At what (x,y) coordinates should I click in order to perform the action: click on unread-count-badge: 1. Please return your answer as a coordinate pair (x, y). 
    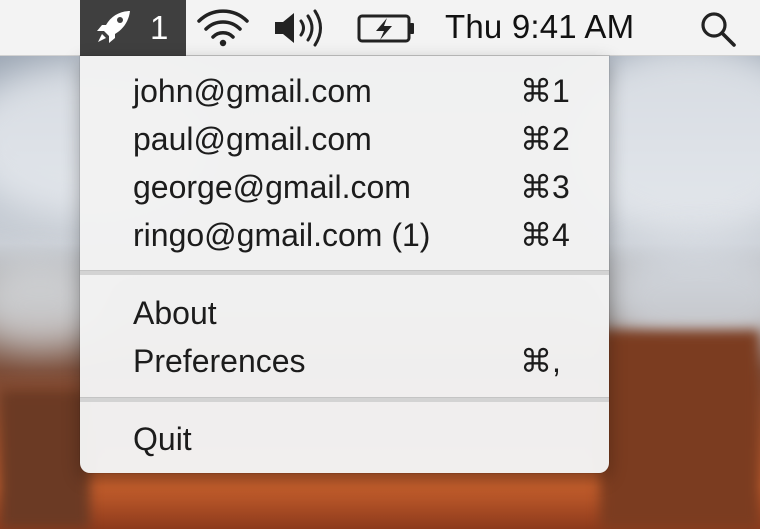
    Looking at the image, I should click on (159, 27).